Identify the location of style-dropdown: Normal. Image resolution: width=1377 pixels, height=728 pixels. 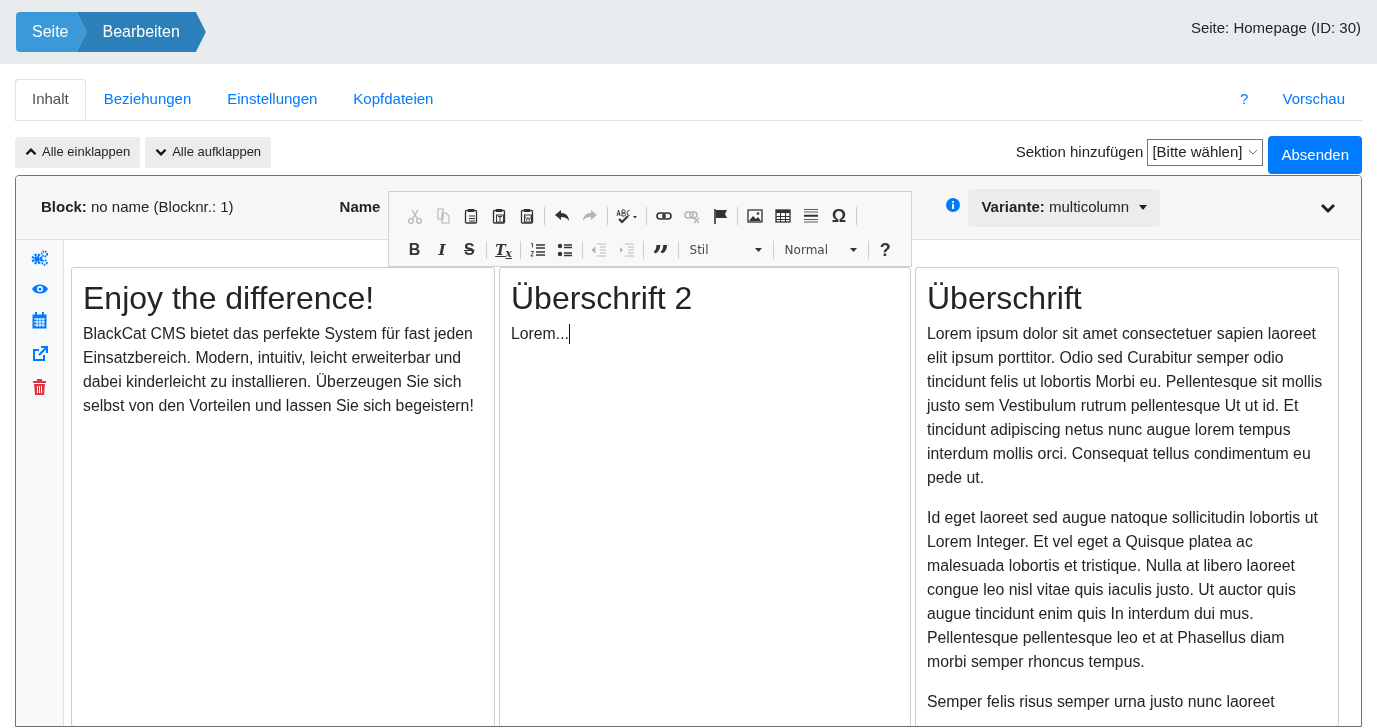
(820, 250).